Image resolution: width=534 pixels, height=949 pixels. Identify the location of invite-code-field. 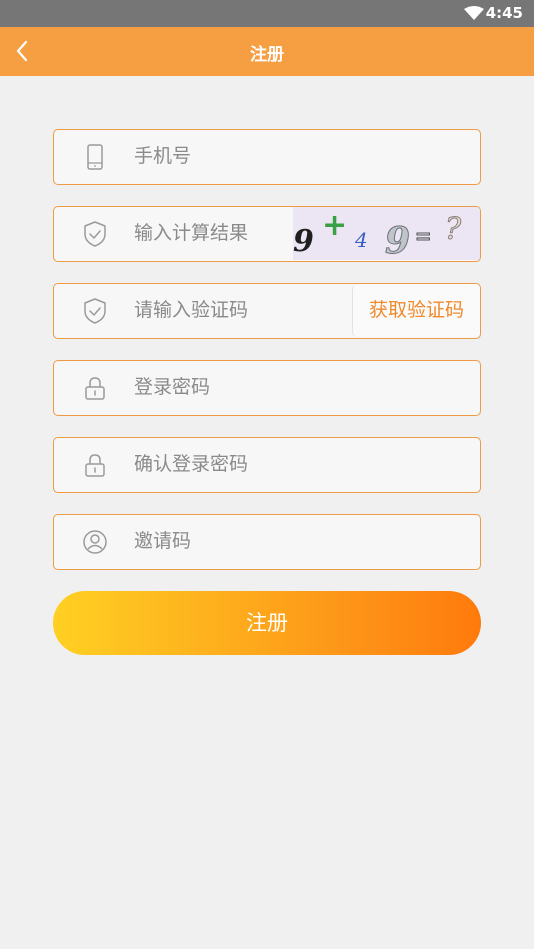
(267, 542).